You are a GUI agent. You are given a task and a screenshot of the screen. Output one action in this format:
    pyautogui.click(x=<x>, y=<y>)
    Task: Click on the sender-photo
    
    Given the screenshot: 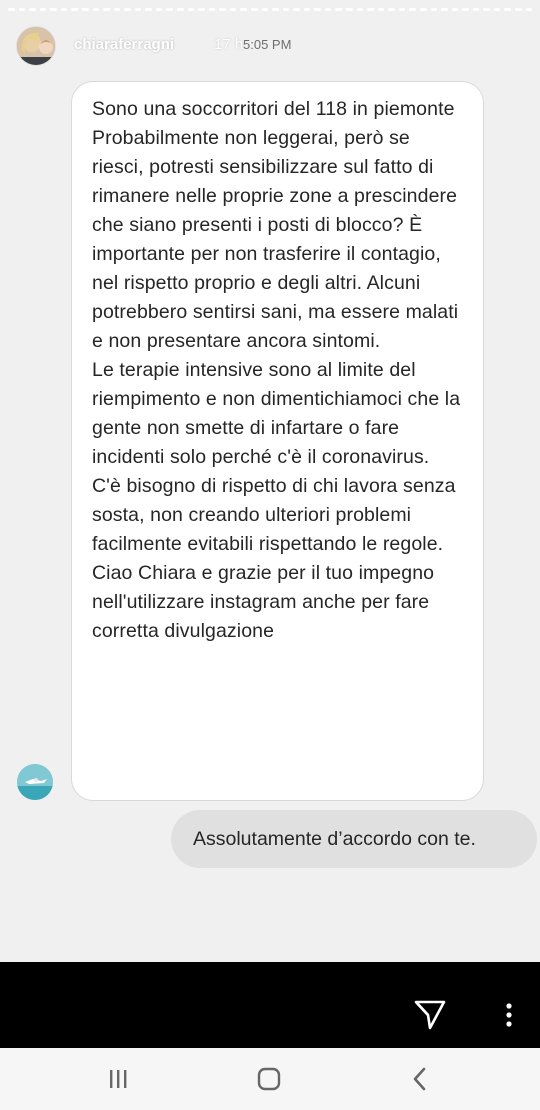 What is the action you would take?
    pyautogui.click(x=35, y=782)
    